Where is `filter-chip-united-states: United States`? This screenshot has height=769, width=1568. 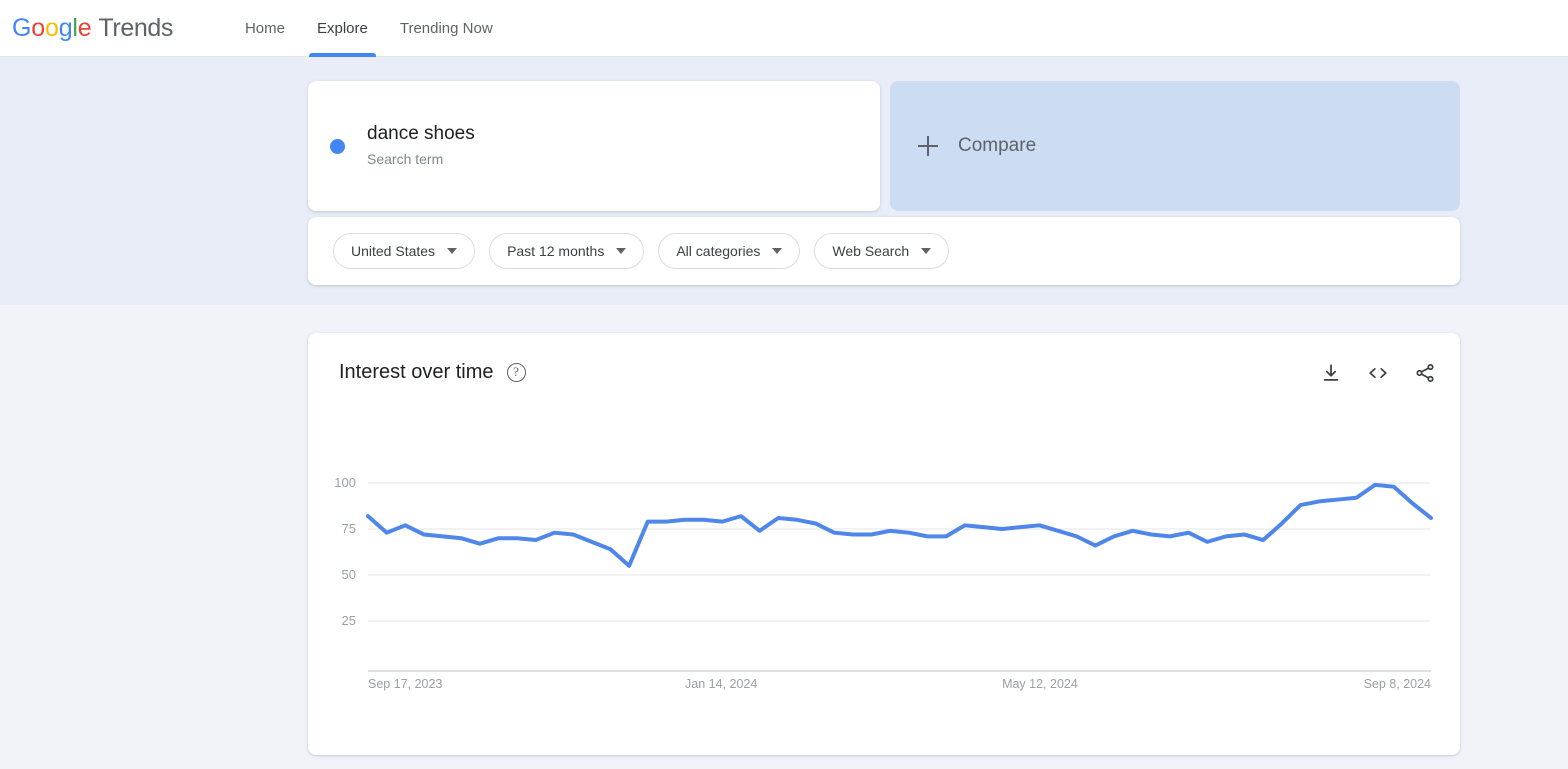
filter-chip-united-states: United States is located at coordinates (404, 251).